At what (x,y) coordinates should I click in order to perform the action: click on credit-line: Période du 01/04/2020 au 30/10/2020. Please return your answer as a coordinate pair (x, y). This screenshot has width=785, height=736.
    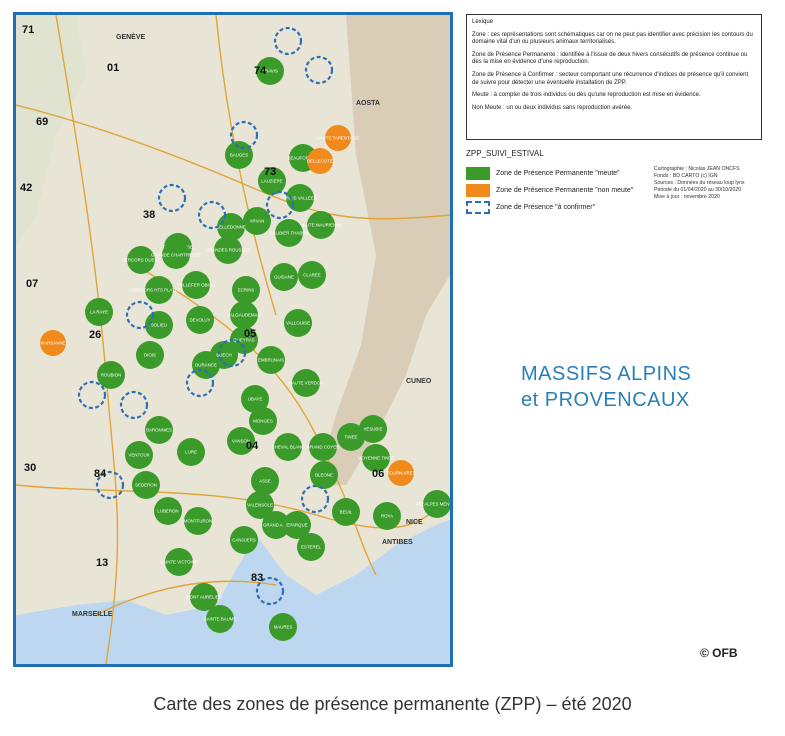
    Looking at the image, I should click on (698, 190).